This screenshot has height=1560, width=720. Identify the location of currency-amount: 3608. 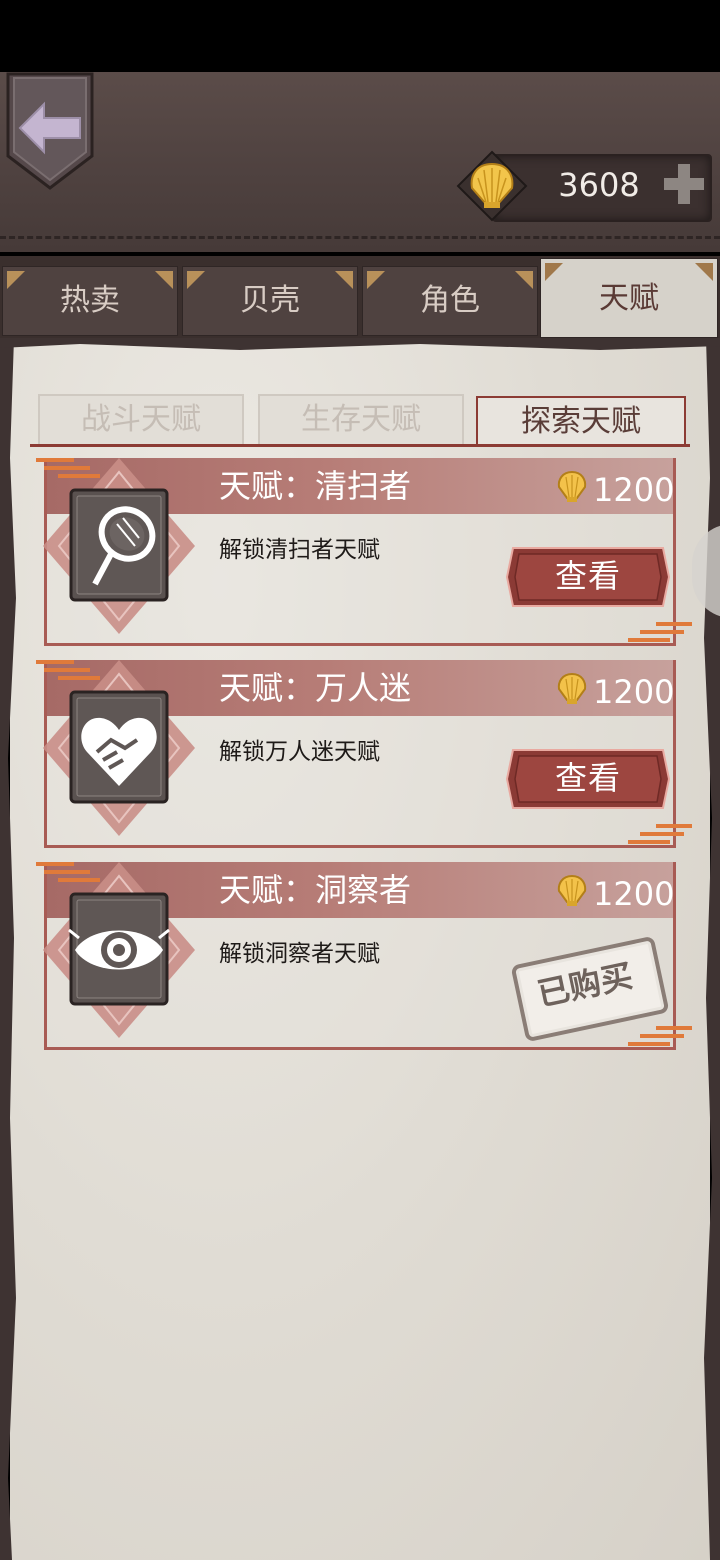
(599, 185).